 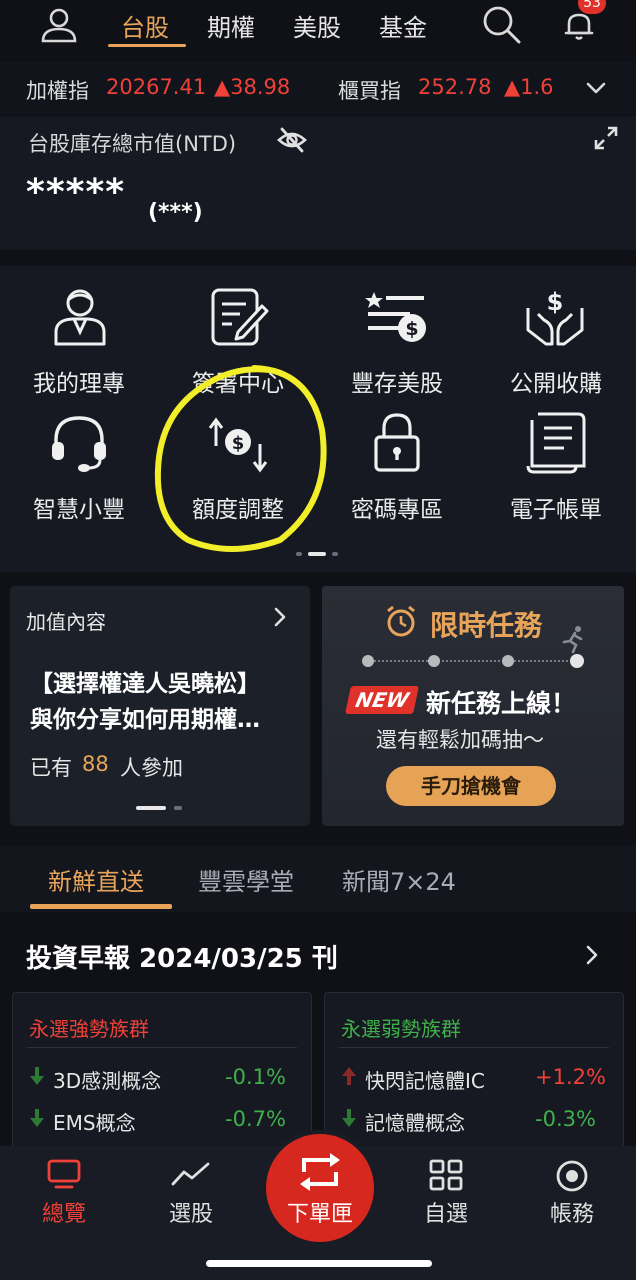 What do you see at coordinates (502, 25) in the screenshot?
I see `search-icon` at bounding box center [502, 25].